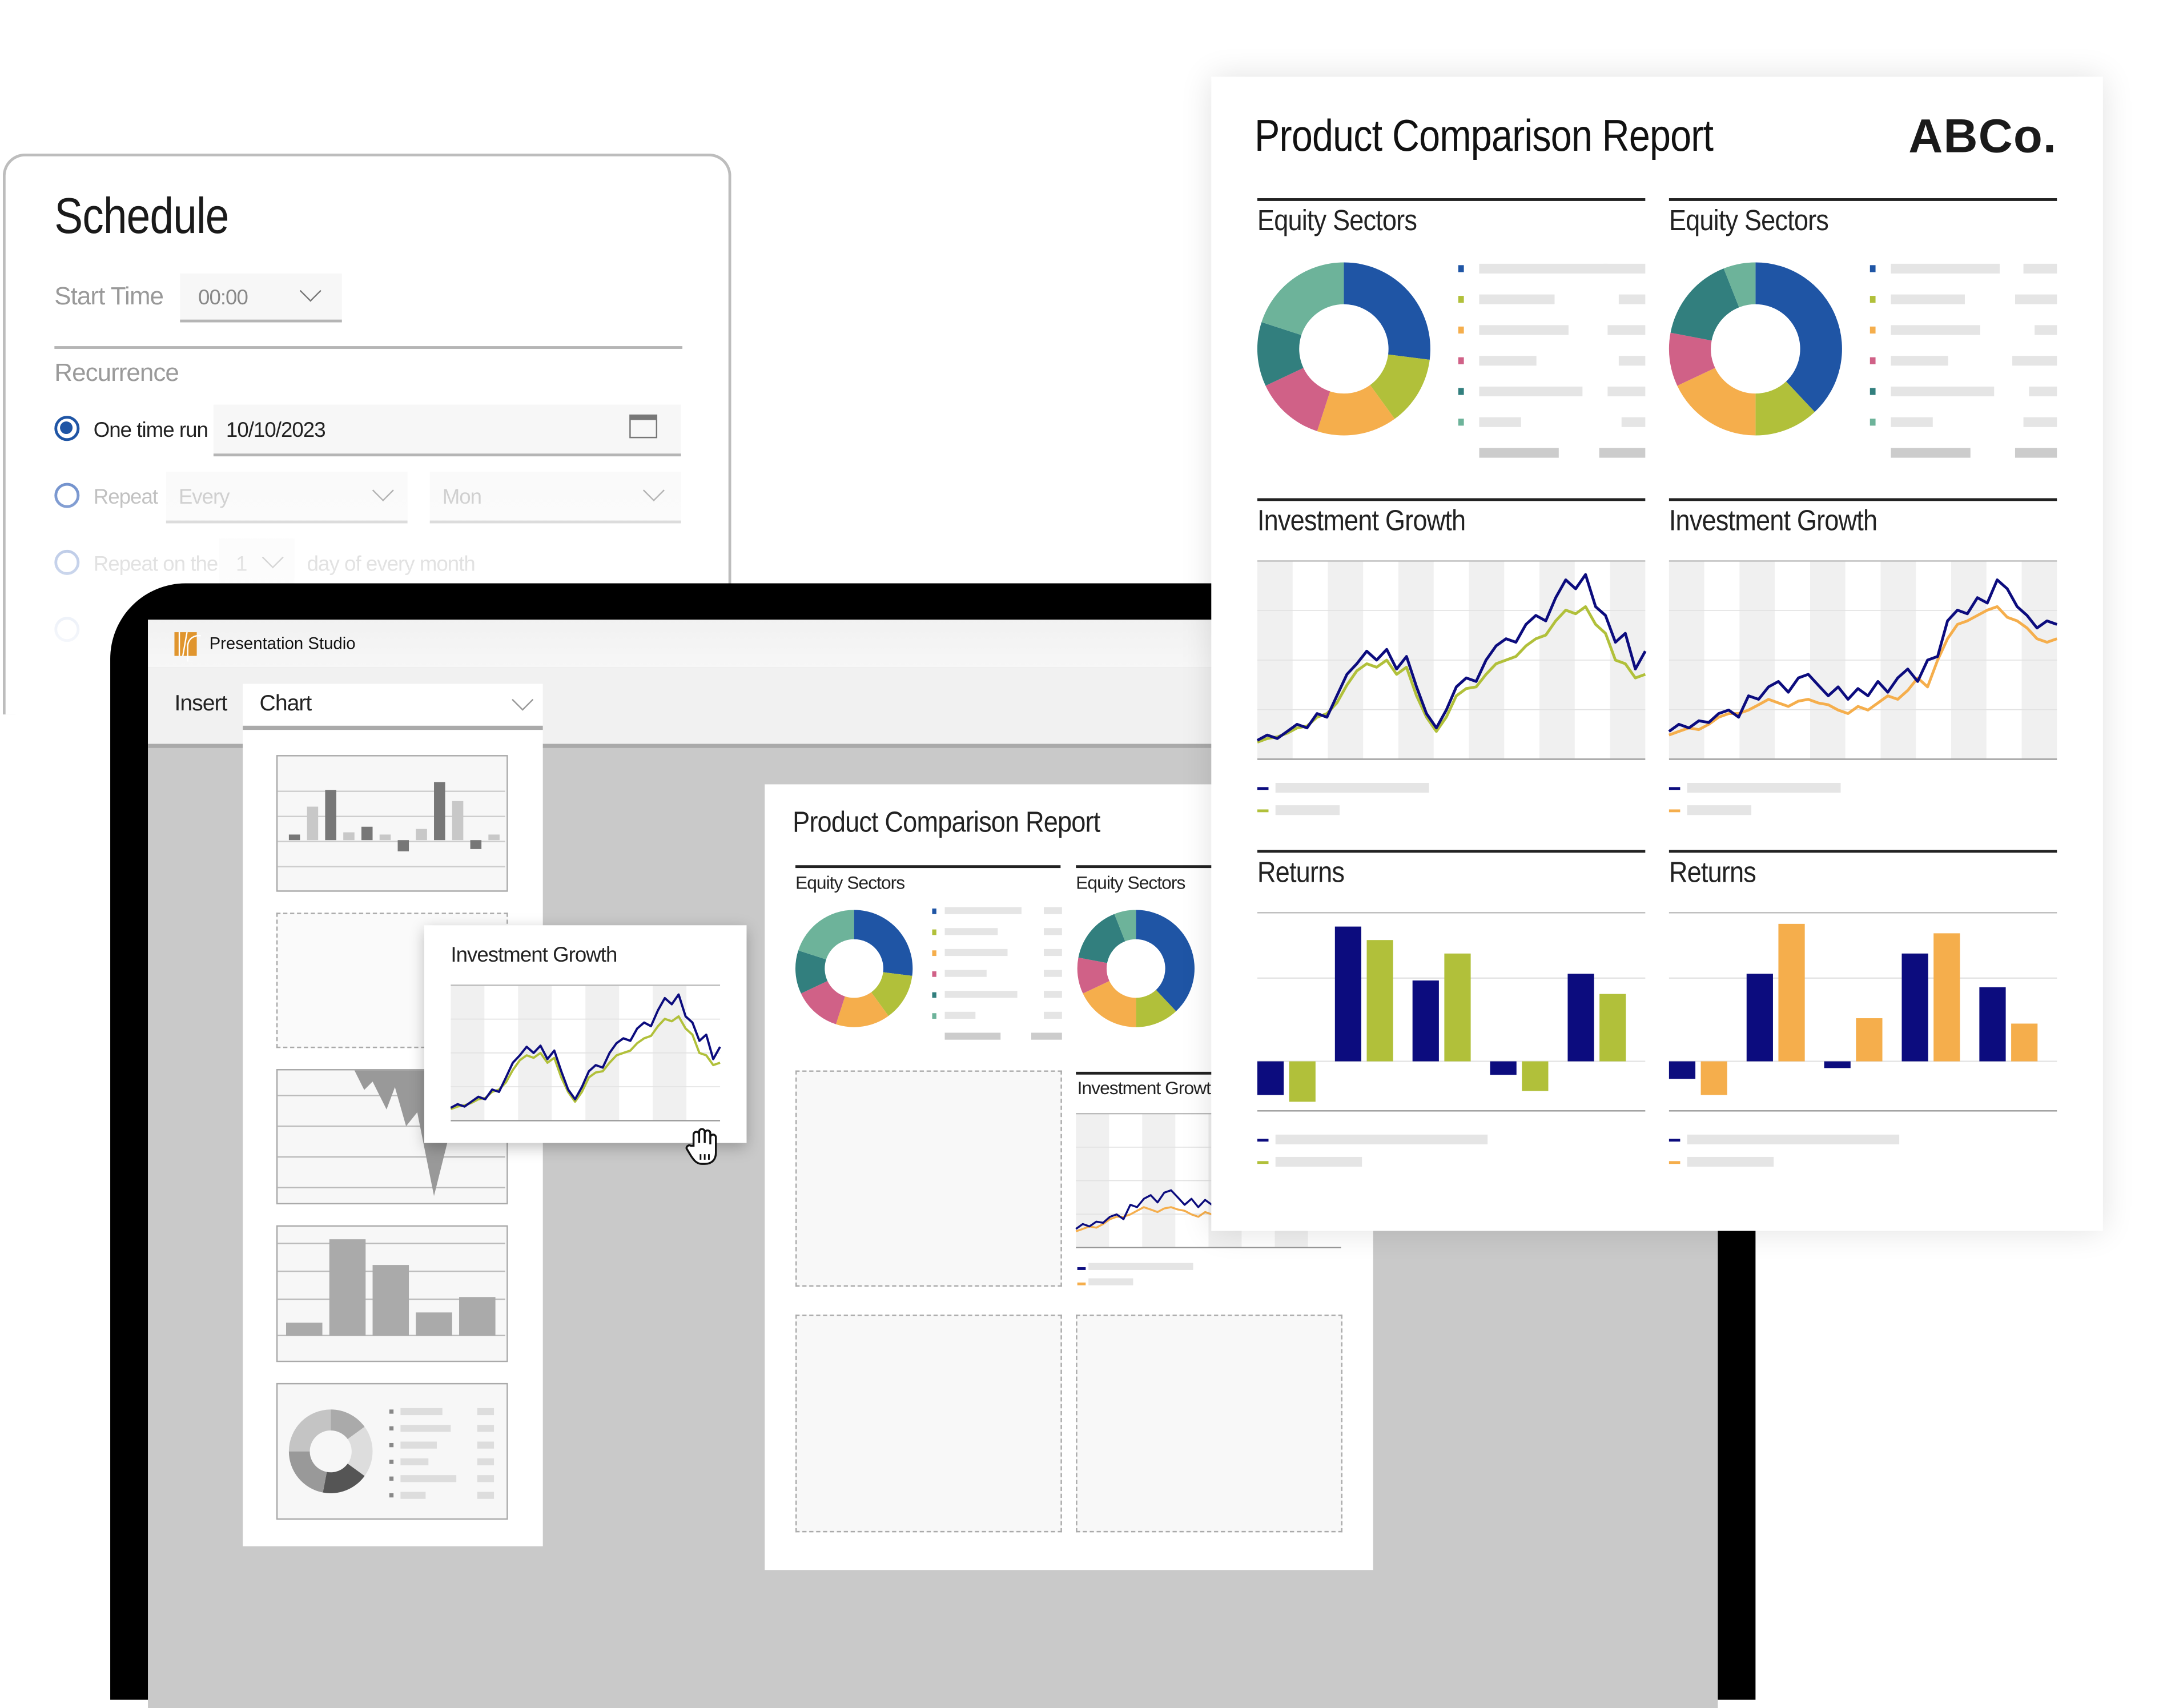 Image resolution: width=2163 pixels, height=1708 pixels. Describe the element at coordinates (586, 1034) in the screenshot. I see `dragged-chart-card: Investment Growth` at that location.